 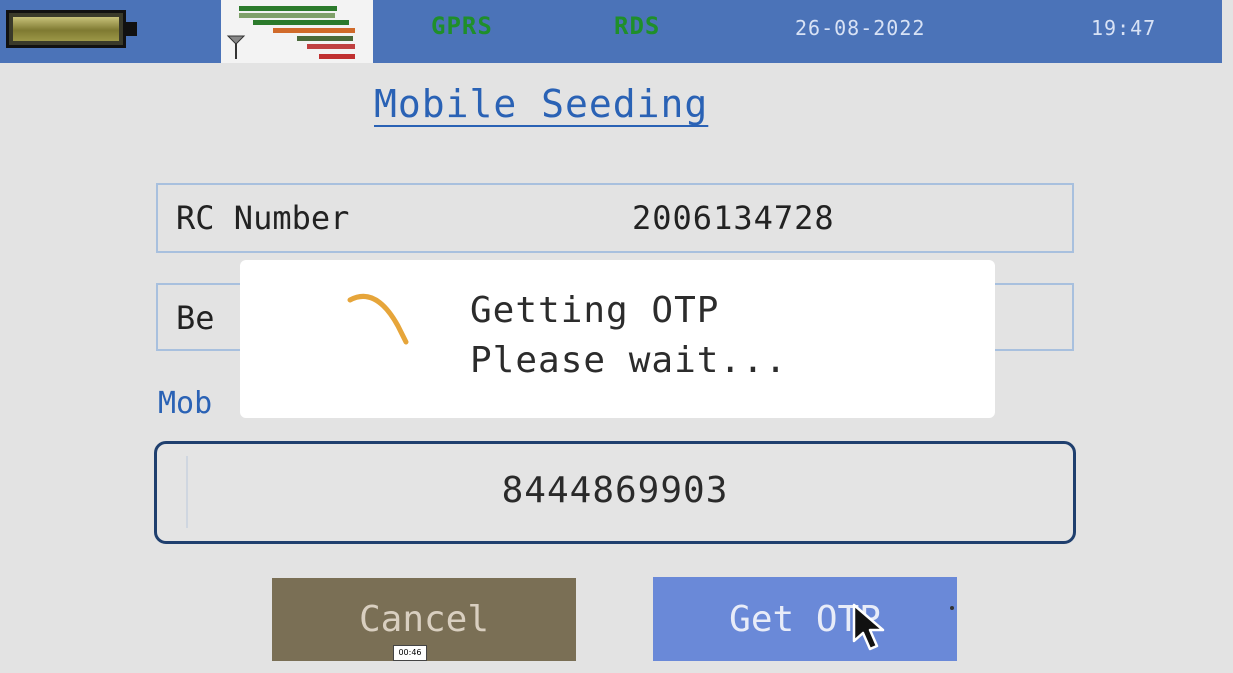 I want to click on battery-icon, so click(x=71, y=29).